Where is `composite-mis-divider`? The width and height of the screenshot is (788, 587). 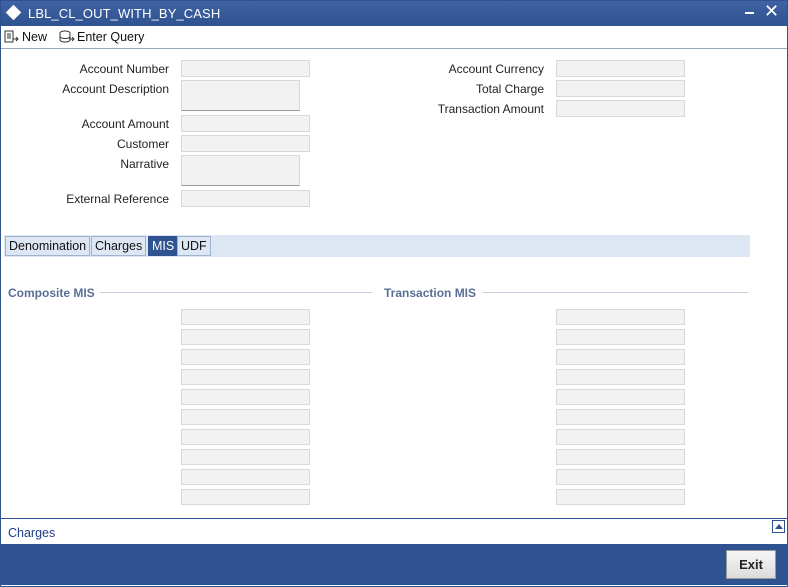
composite-mis-divider is located at coordinates (236, 292).